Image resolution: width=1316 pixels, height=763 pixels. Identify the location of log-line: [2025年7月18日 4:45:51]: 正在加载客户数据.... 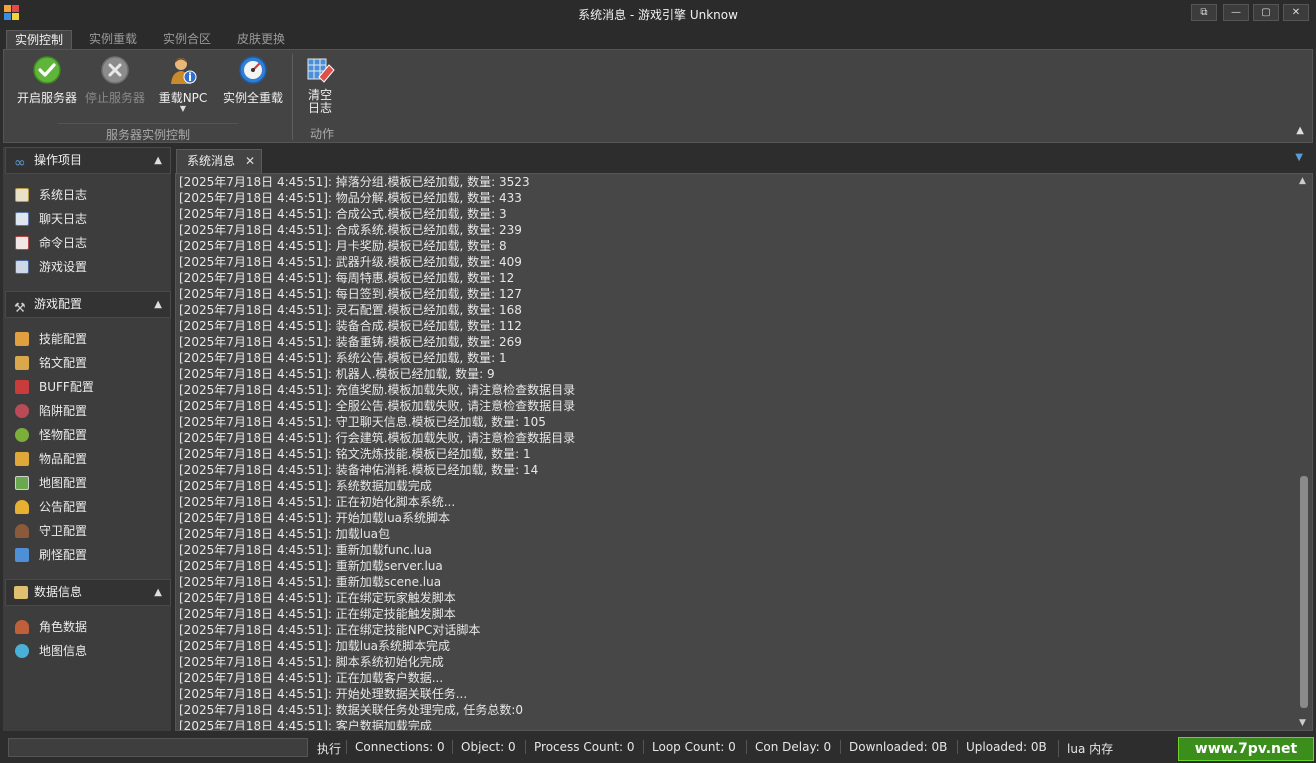
(311, 678).